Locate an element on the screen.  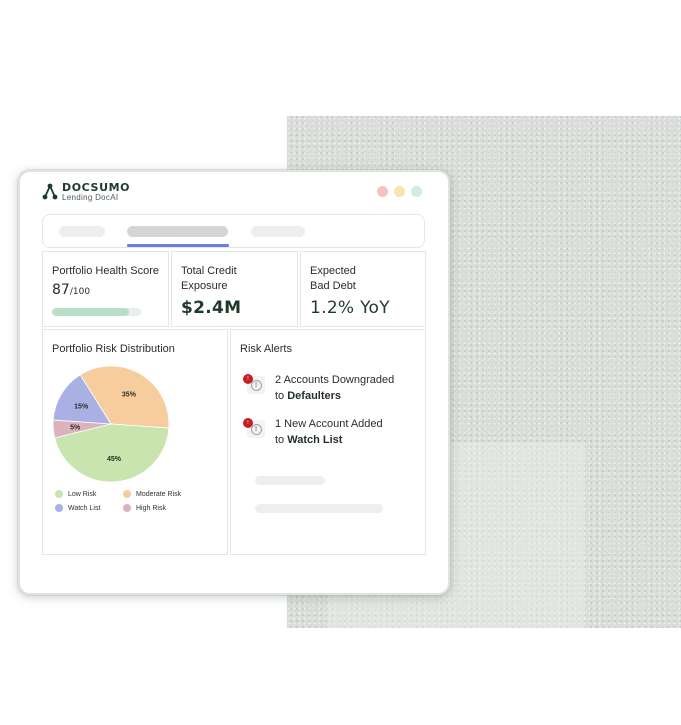
exposure-title-line1: Total Credit is located at coordinates (209, 271).